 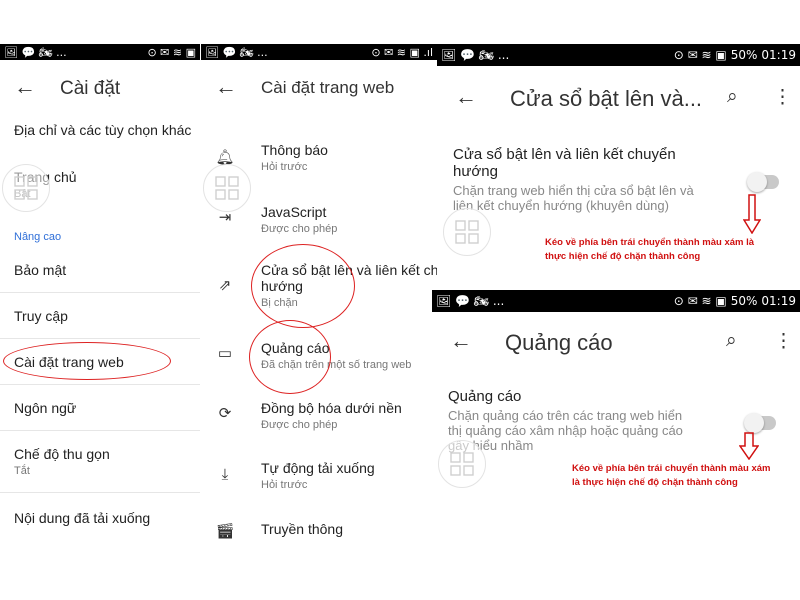 What do you see at coordinates (349, 475) in the screenshot?
I see `list-item-auto-download: Tự động tải xuống Hỏi trước` at bounding box center [349, 475].